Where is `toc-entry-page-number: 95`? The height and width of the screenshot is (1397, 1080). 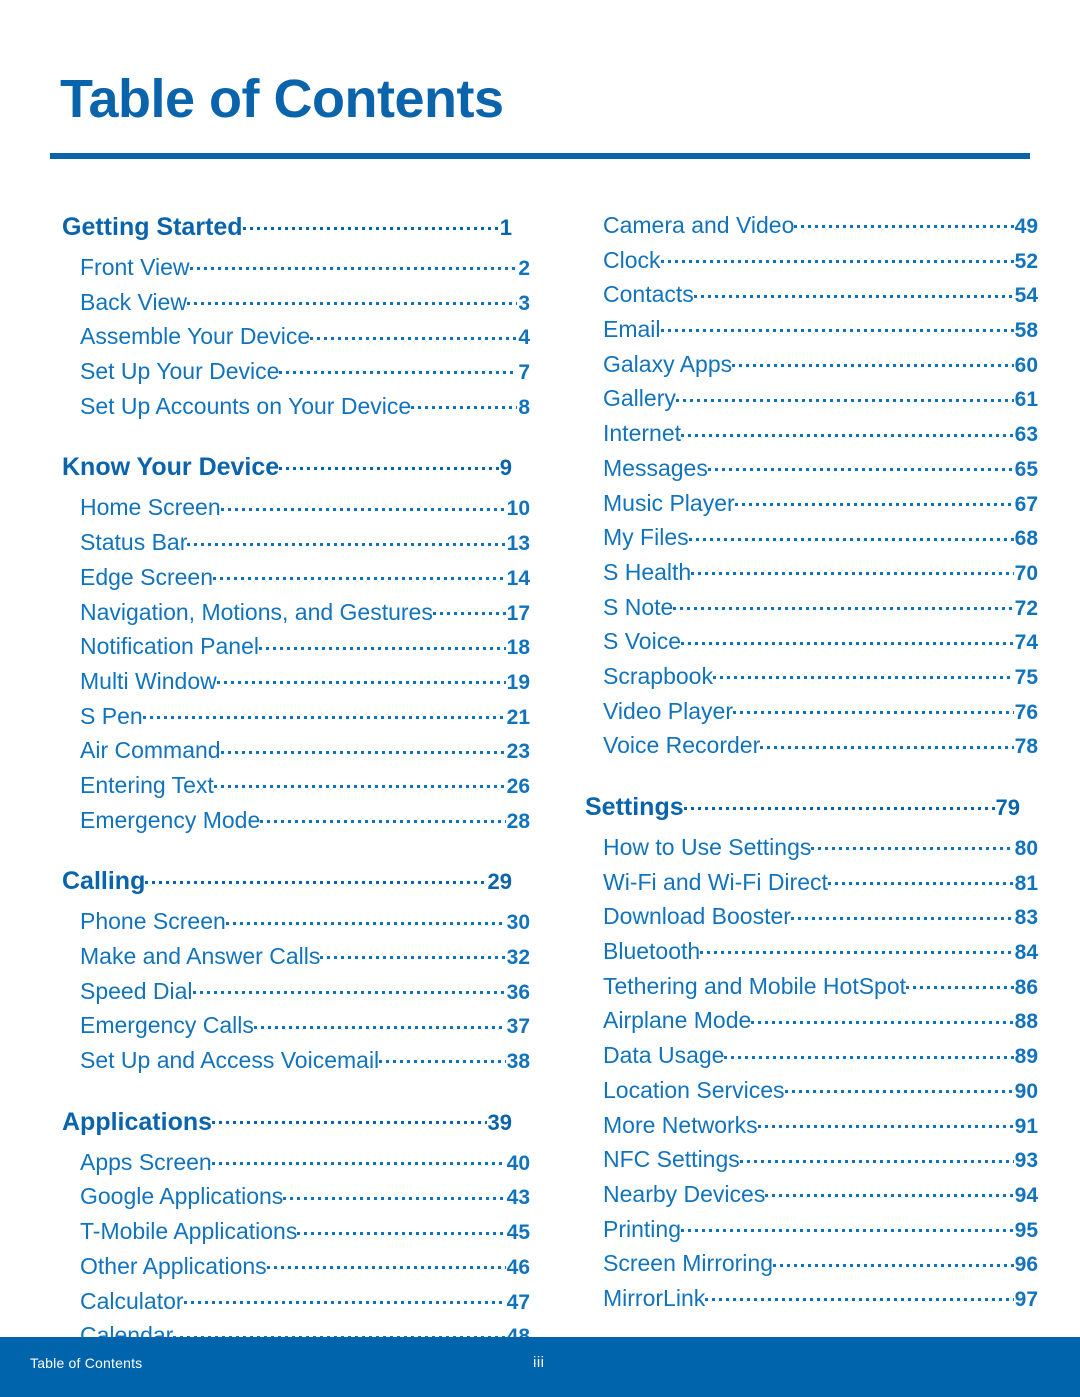
toc-entry-page-number: 95 is located at coordinates (1026, 1230).